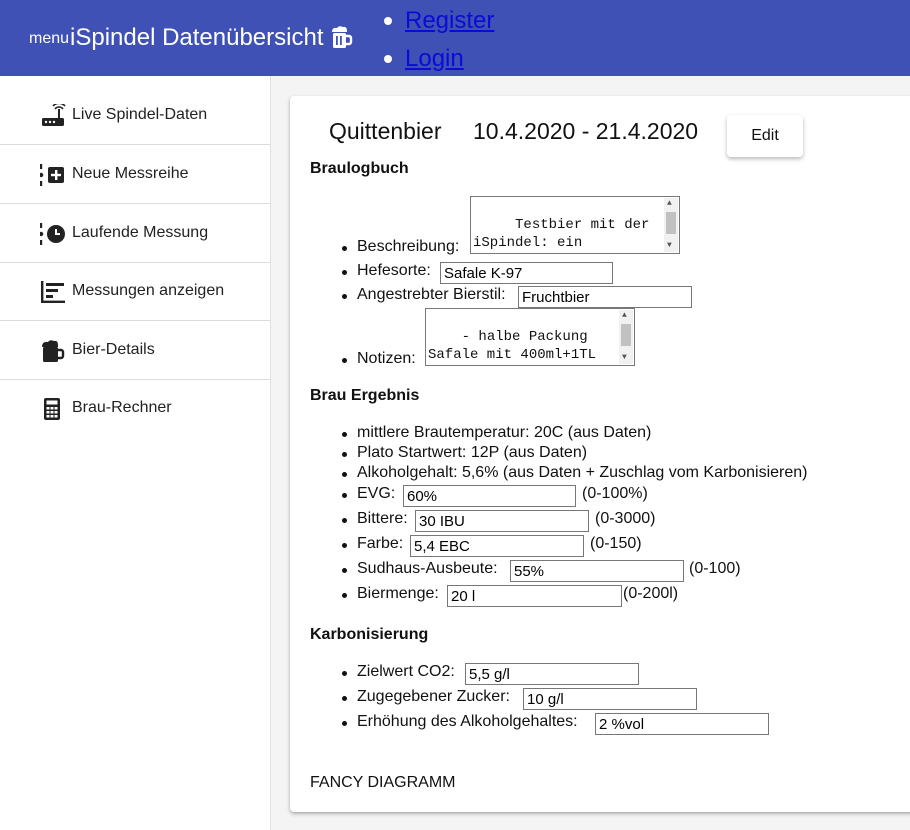  I want to click on sidebar-item-label: Bier-Details, so click(113, 349).